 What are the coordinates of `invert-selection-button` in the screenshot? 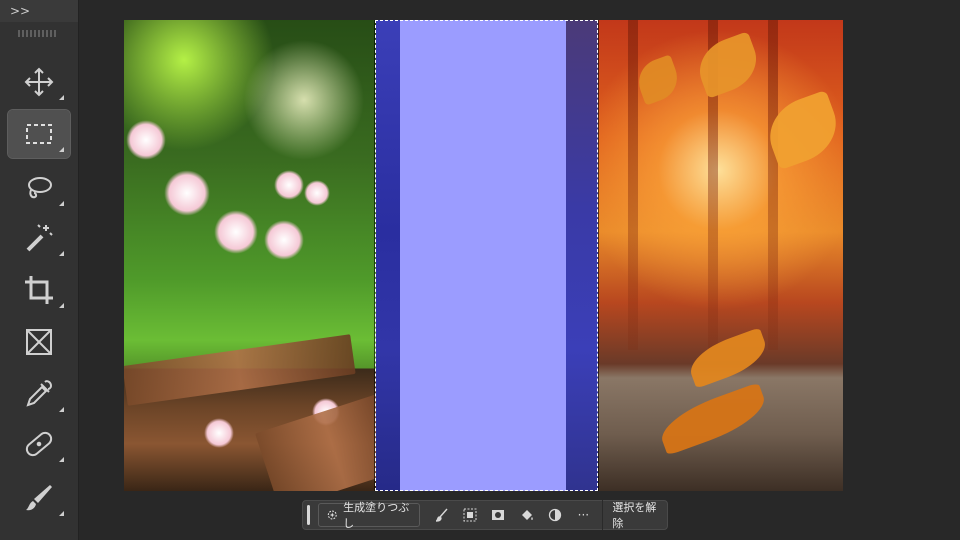 It's located at (470, 515).